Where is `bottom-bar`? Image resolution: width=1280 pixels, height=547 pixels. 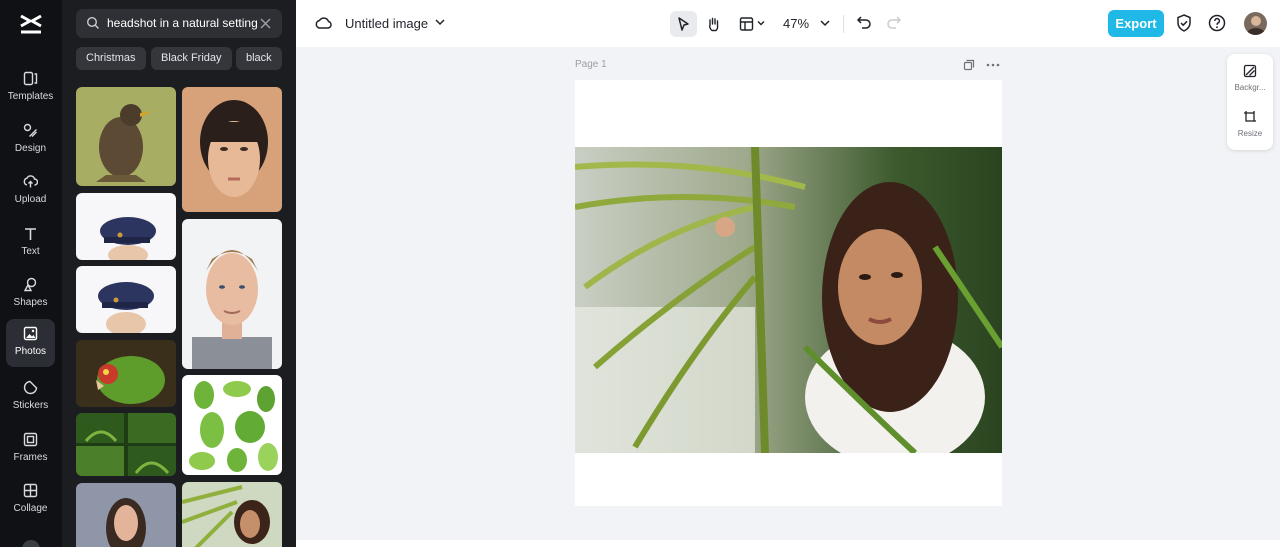
bottom-bar is located at coordinates (788, 543).